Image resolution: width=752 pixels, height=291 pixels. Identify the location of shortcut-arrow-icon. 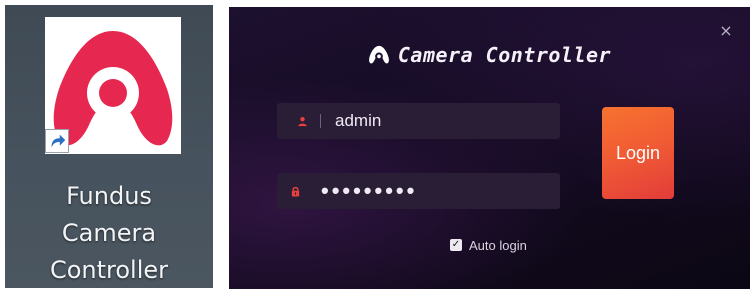
(57, 141).